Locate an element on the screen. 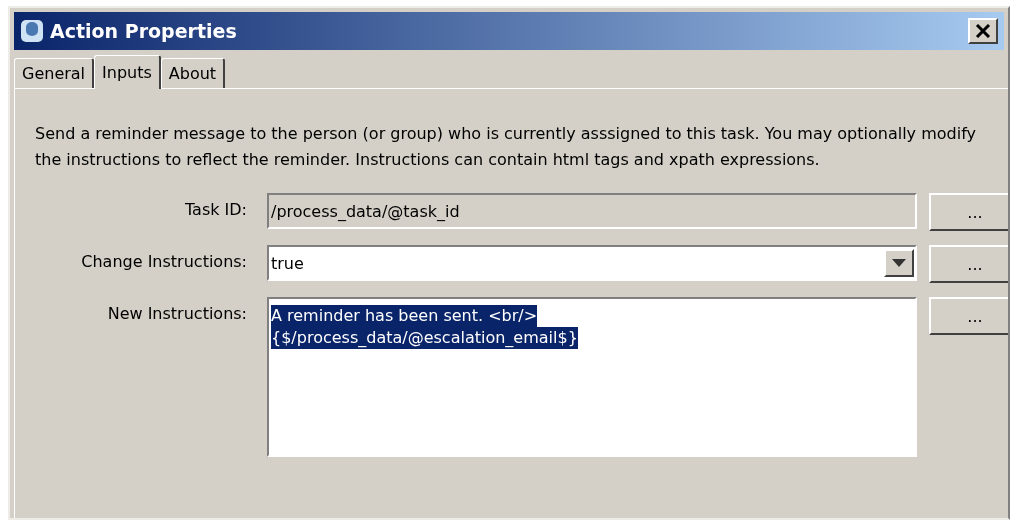 The image size is (1022, 520). field-value: true is located at coordinates (287, 264).